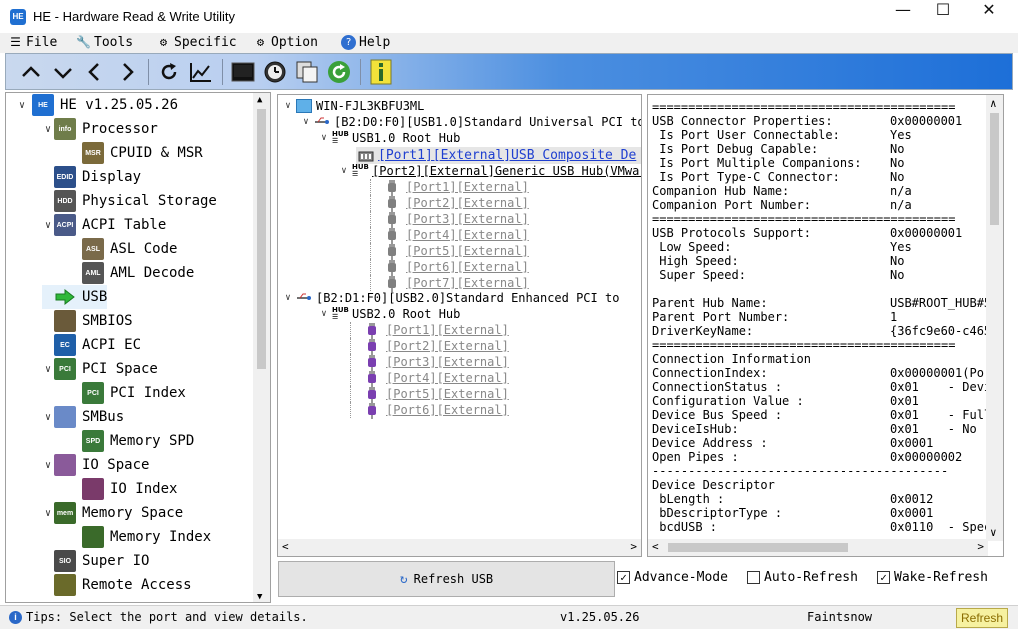 This screenshot has width=1018, height=634. What do you see at coordinates (261, 239) in the screenshot?
I see `tree-scroll-thumb` at bounding box center [261, 239].